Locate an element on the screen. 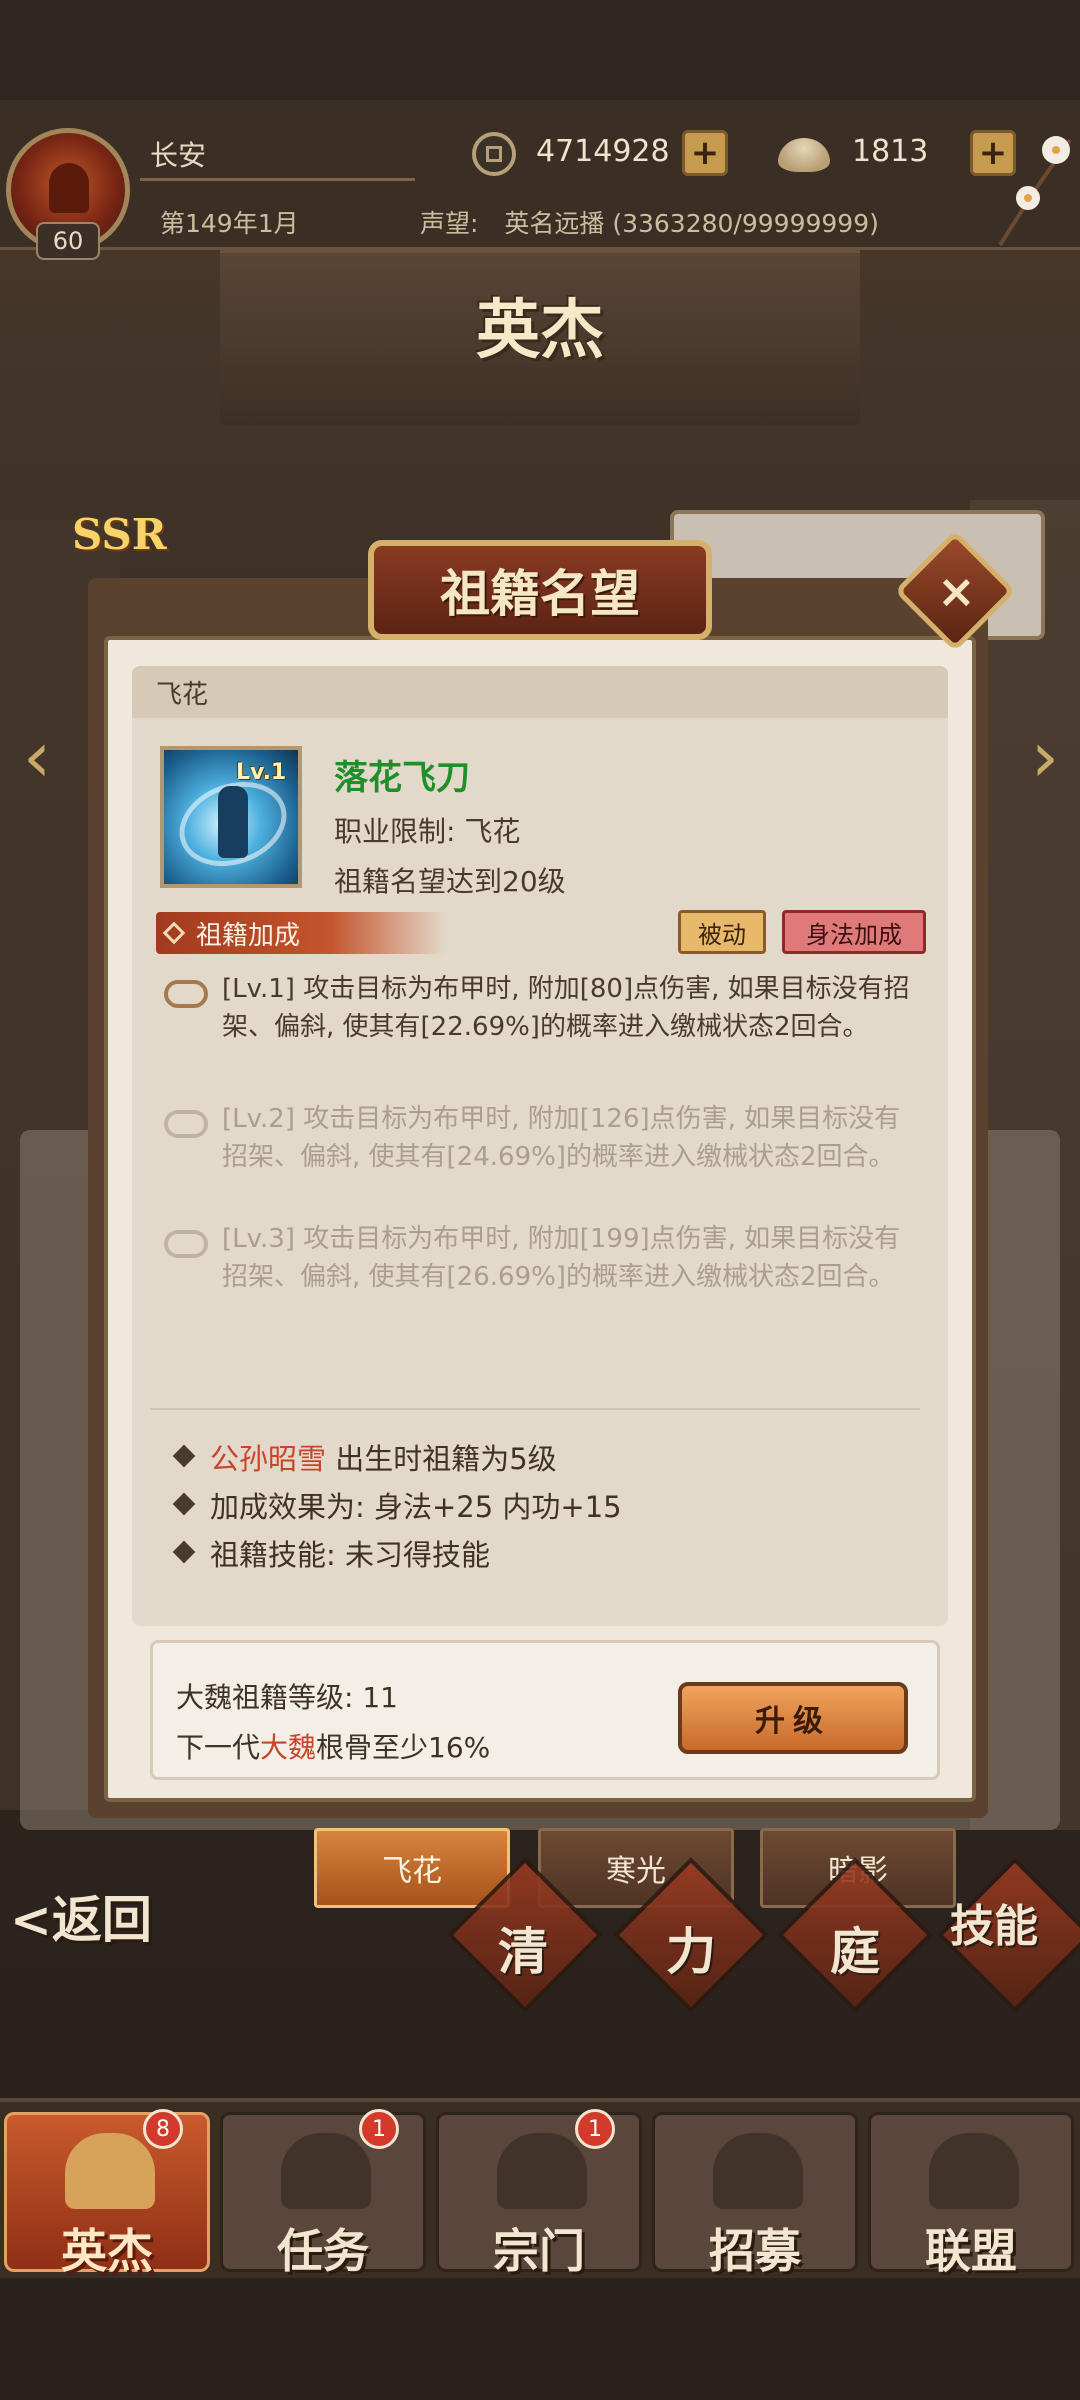 This screenshot has width=1080, height=2400. nav-label: 宗门 is located at coordinates (539, 2251).